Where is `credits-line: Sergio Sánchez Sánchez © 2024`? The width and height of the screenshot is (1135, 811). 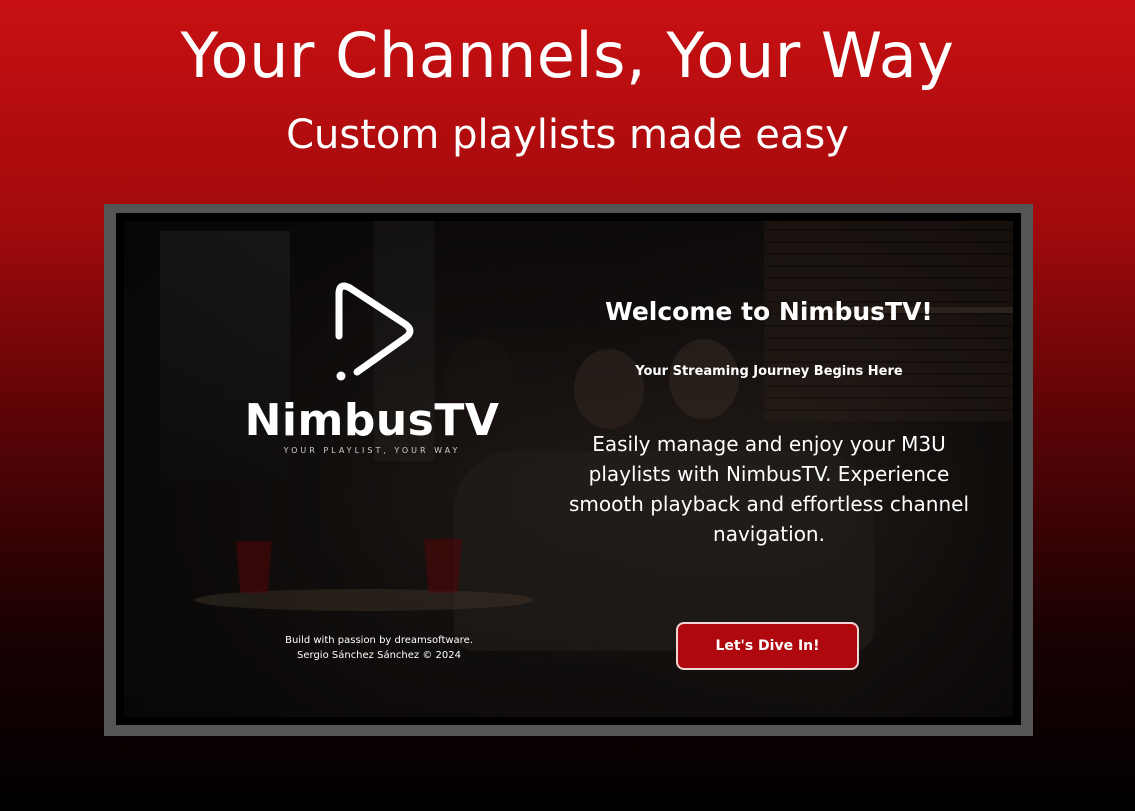 credits-line: Sergio Sánchez Sánchez © 2024 is located at coordinates (379, 655).